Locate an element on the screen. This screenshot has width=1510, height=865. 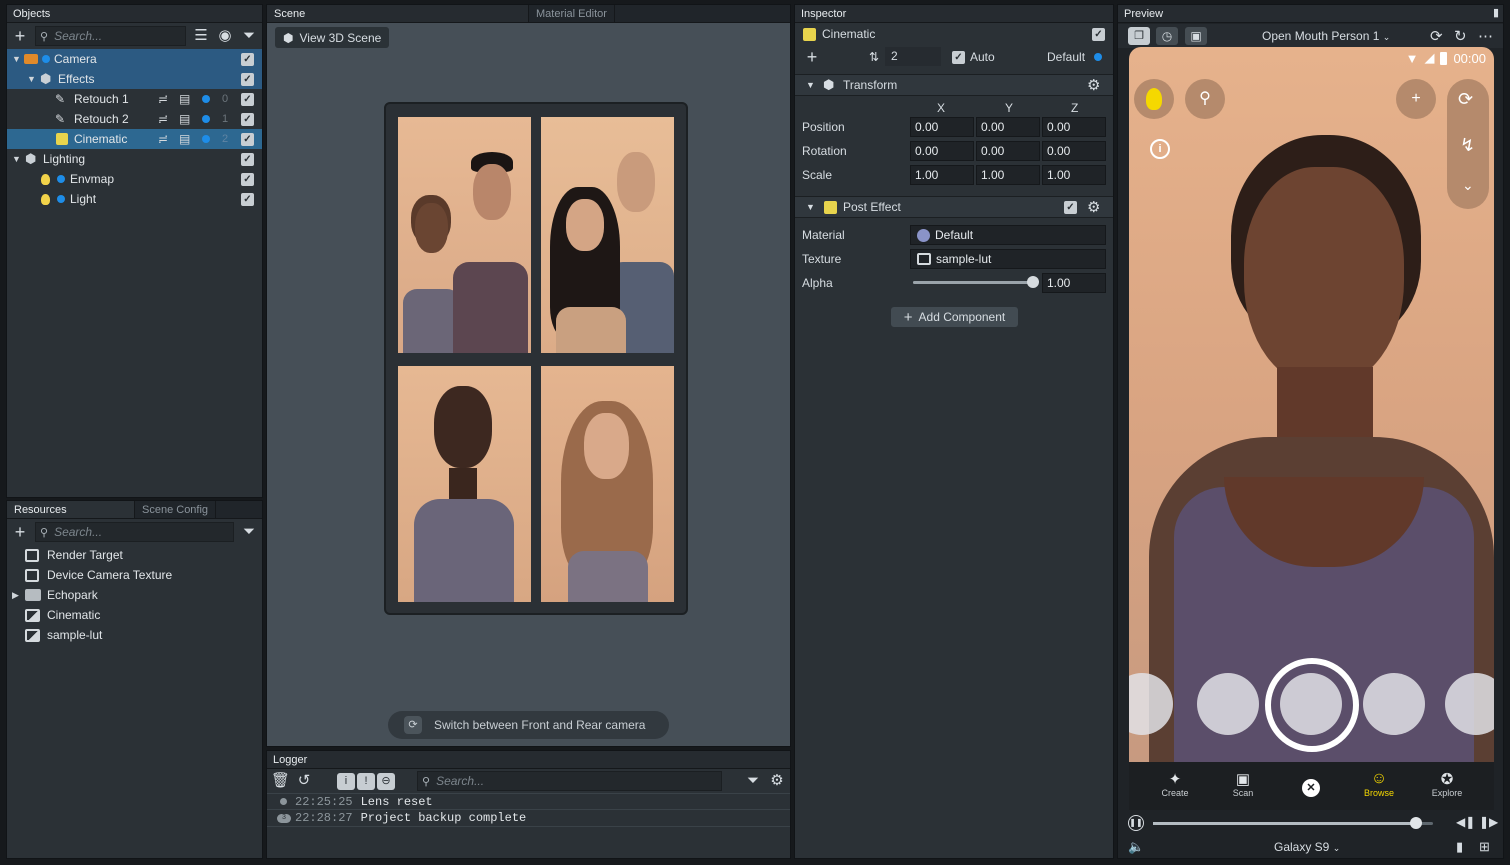
scale-y-field: 1.00 is located at coordinates (1008, 175).